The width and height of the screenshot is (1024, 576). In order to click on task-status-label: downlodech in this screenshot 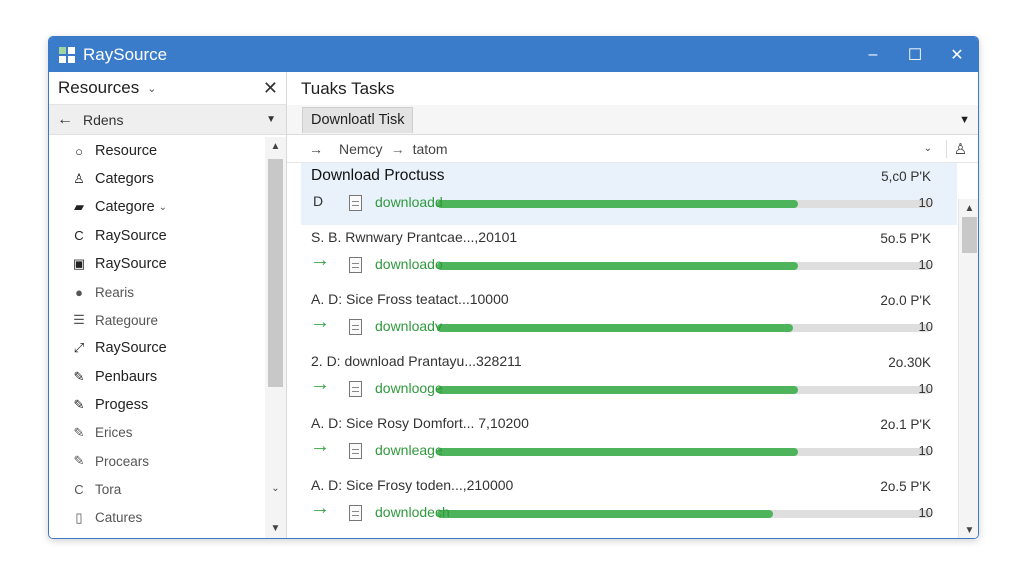, I will do `click(412, 512)`.